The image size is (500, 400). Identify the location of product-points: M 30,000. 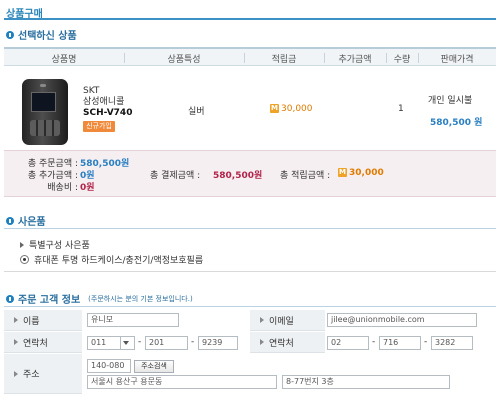
(291, 109).